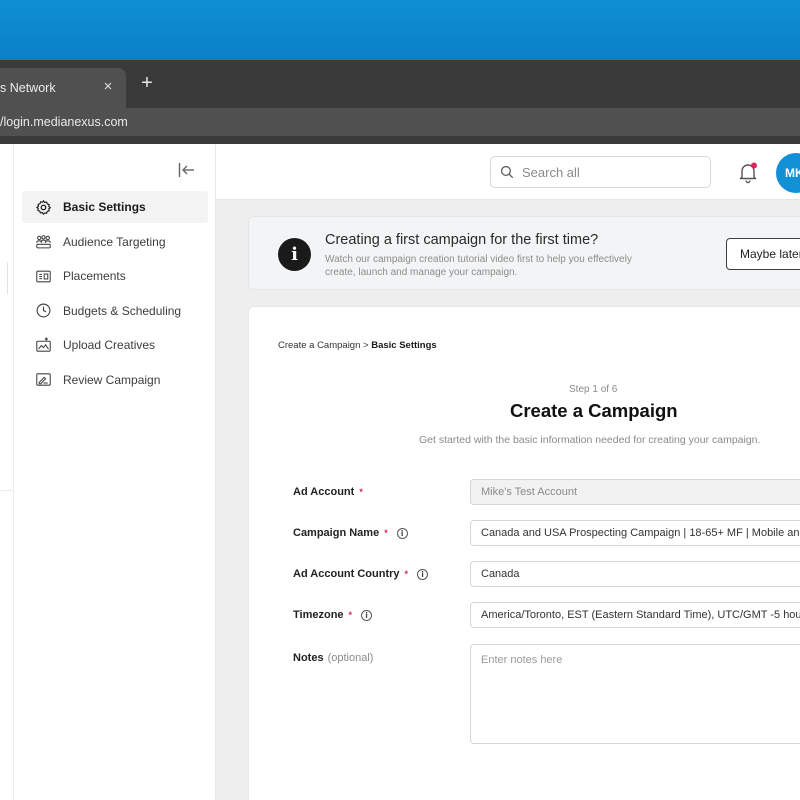 This screenshot has width=800, height=800. I want to click on step-indicator: Step 1 of 6, so click(593, 389).